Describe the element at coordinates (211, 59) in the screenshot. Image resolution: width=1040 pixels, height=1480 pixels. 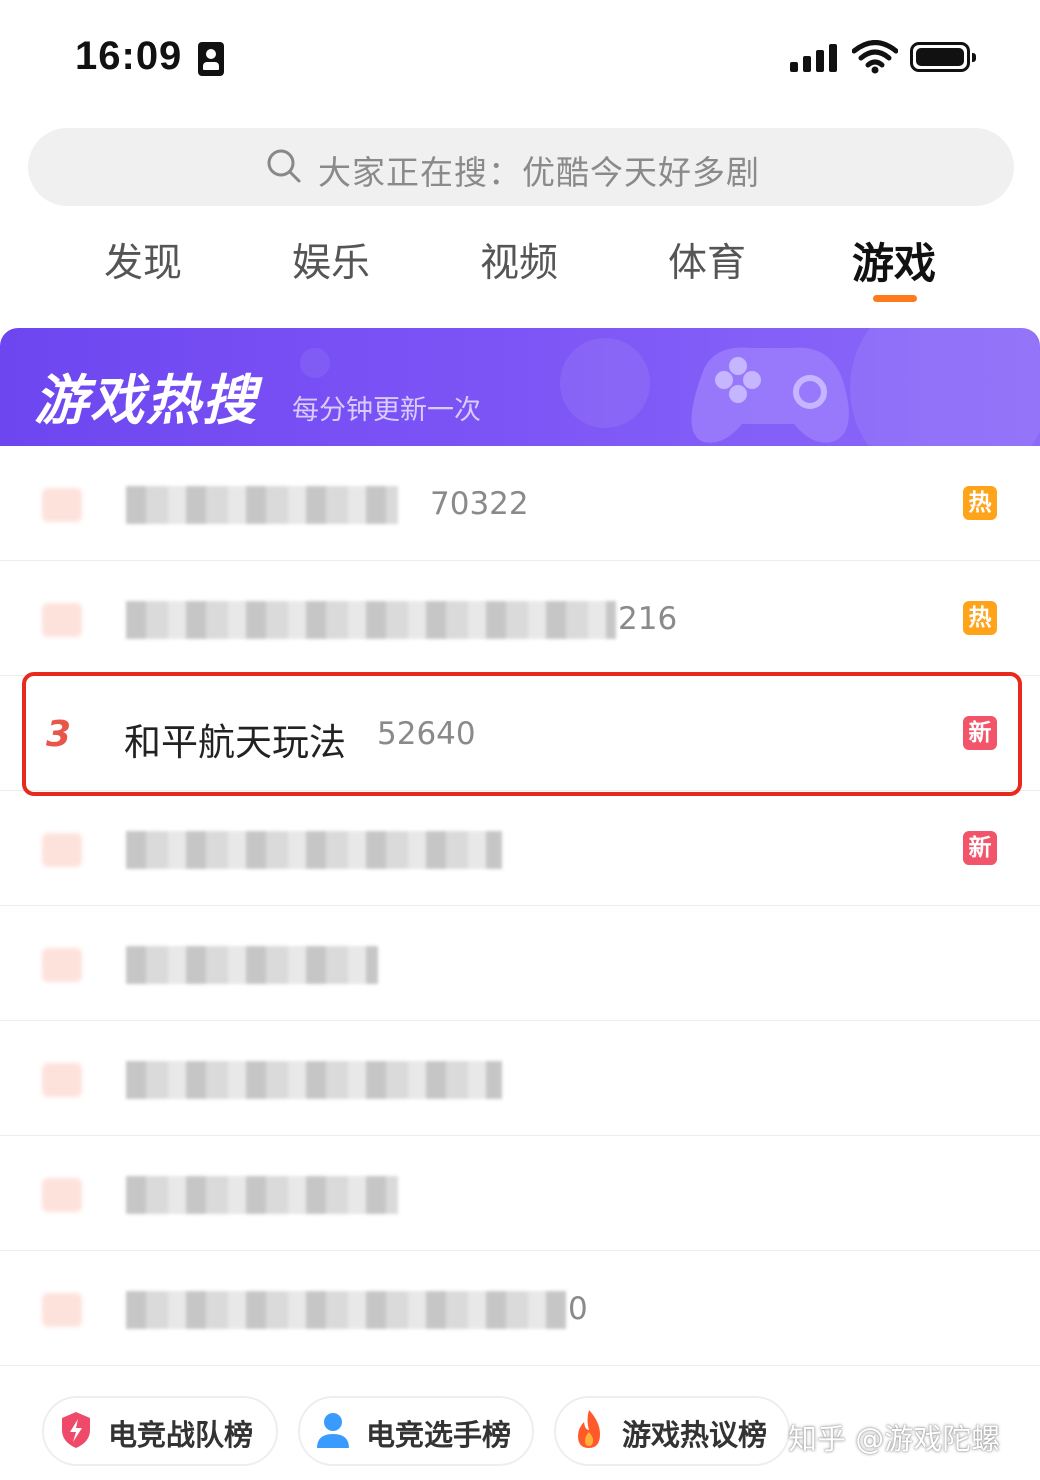
I see `id-card-icon` at that location.